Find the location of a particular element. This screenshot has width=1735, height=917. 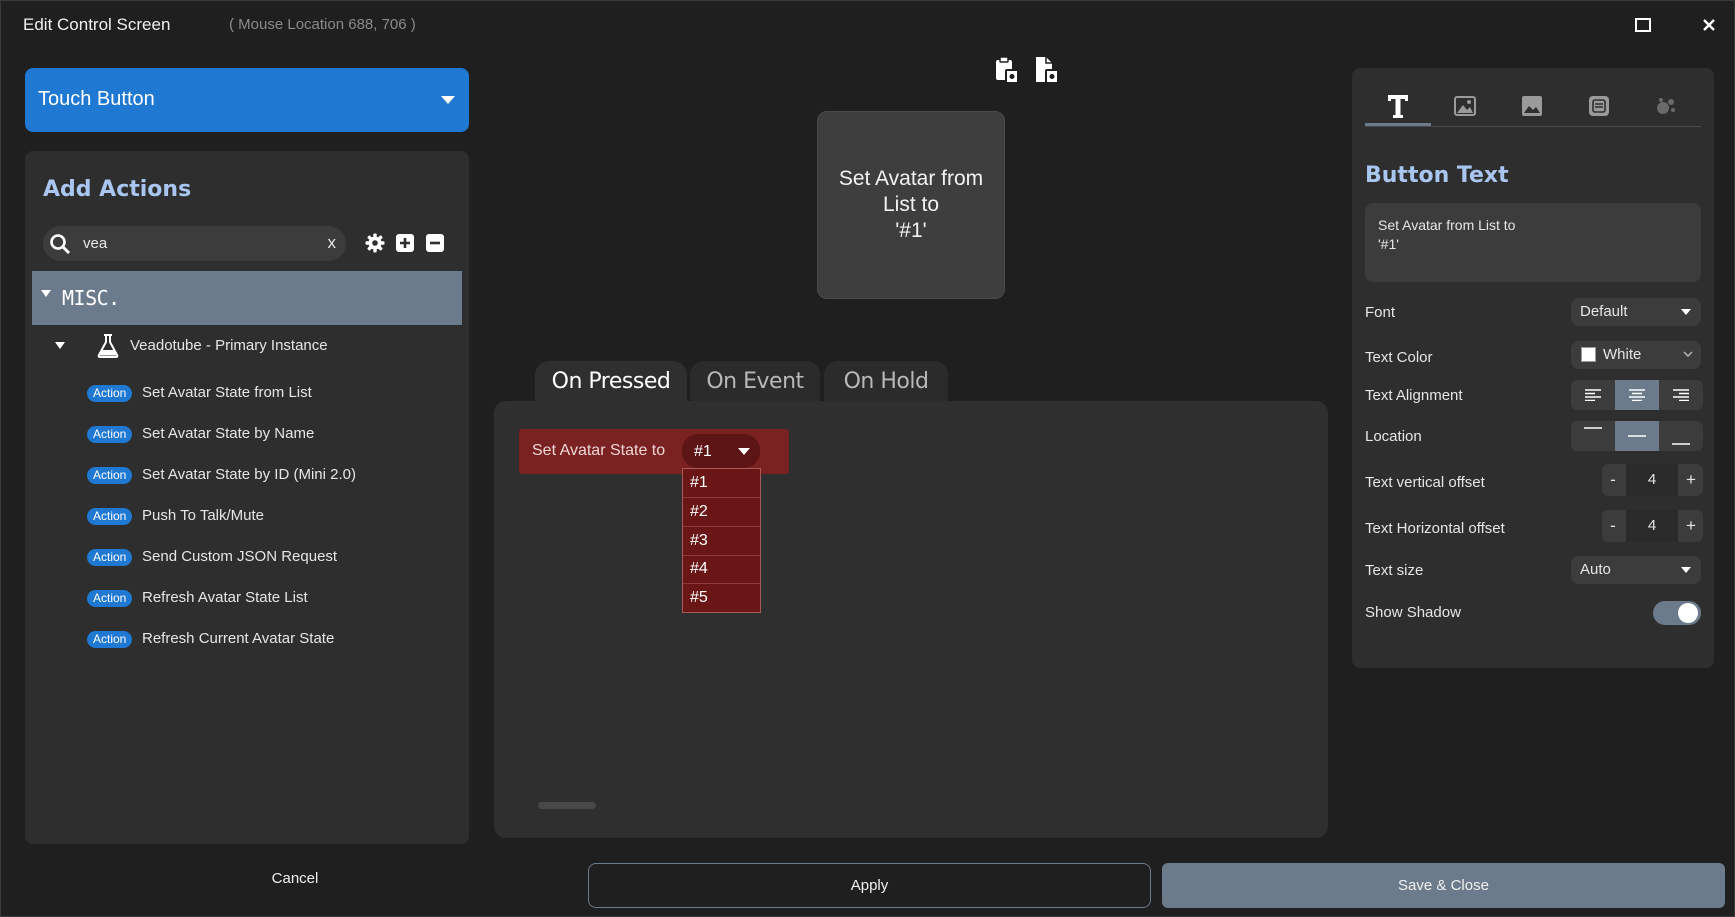

location-middle-button is located at coordinates (1637, 436).